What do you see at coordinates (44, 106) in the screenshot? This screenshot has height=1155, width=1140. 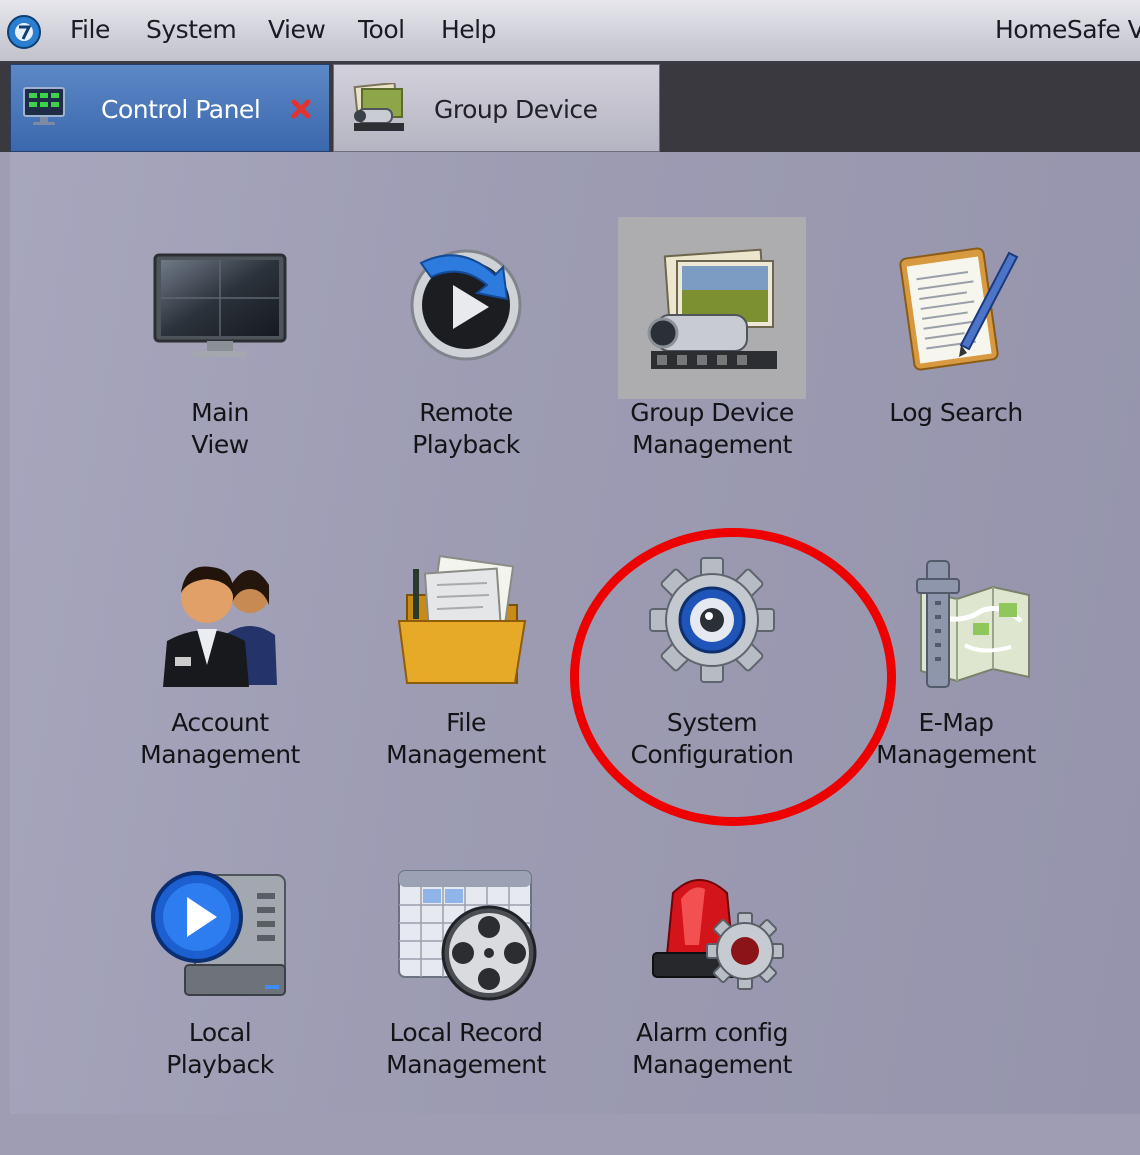 I see `control-panel-icon` at bounding box center [44, 106].